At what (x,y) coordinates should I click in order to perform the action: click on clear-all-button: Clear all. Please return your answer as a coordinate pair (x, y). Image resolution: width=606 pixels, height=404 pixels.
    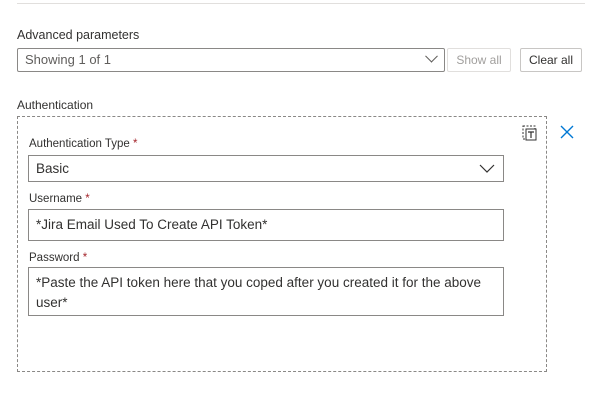
    Looking at the image, I should click on (551, 60).